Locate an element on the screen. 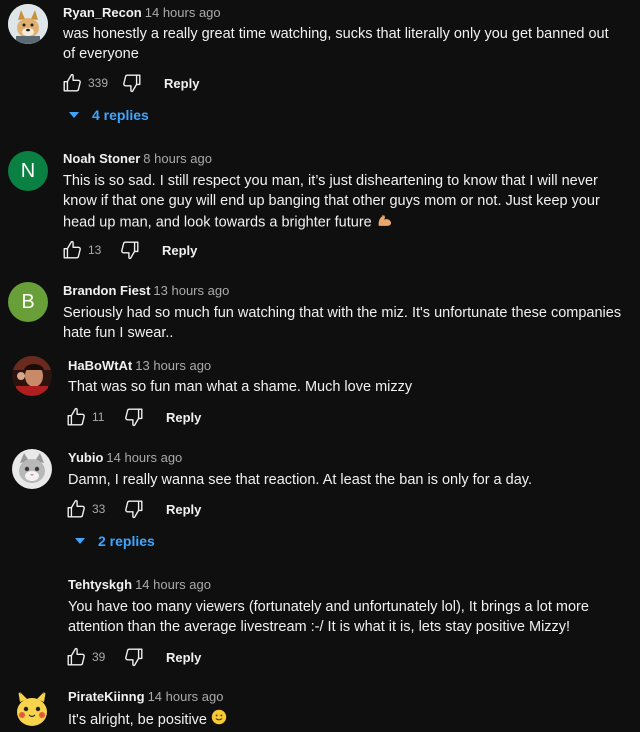 This screenshot has height=732, width=640. comment-actions: 13 Reply is located at coordinates (128, 250).